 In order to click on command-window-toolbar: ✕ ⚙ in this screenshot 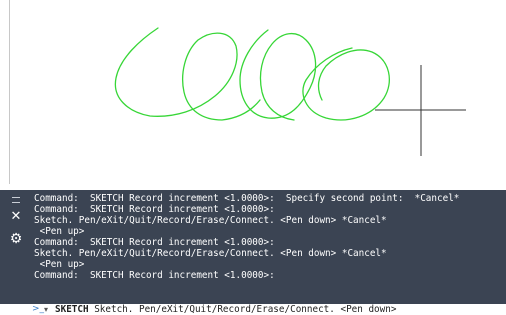, I will do `click(15, 247)`.